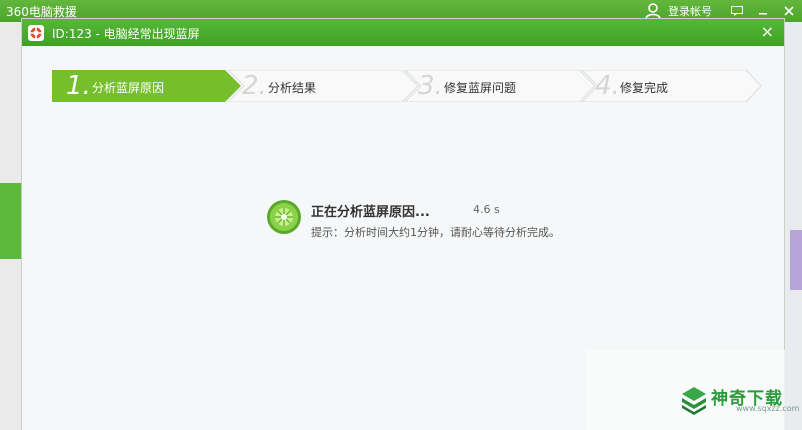  I want to click on lifebuoy-icon, so click(36, 33).